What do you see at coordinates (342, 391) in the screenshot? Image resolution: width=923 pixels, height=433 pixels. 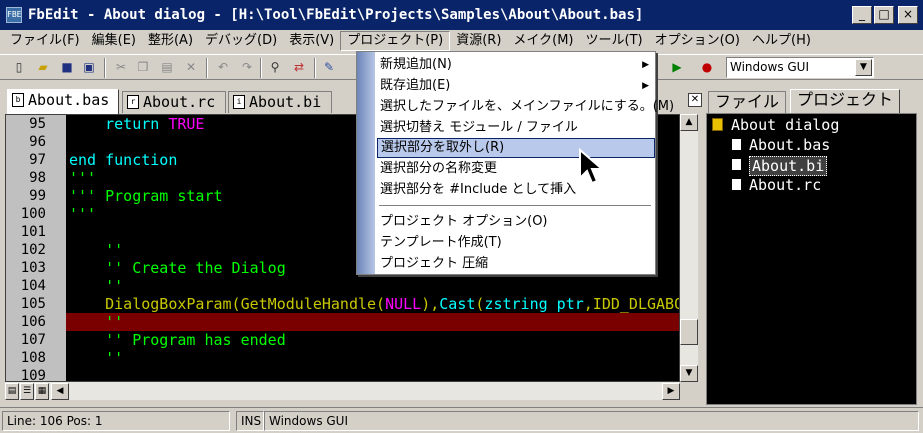 I see `editor-horizontal-scrollbar: ▤ ☰ ▦ ◀ ▶` at bounding box center [342, 391].